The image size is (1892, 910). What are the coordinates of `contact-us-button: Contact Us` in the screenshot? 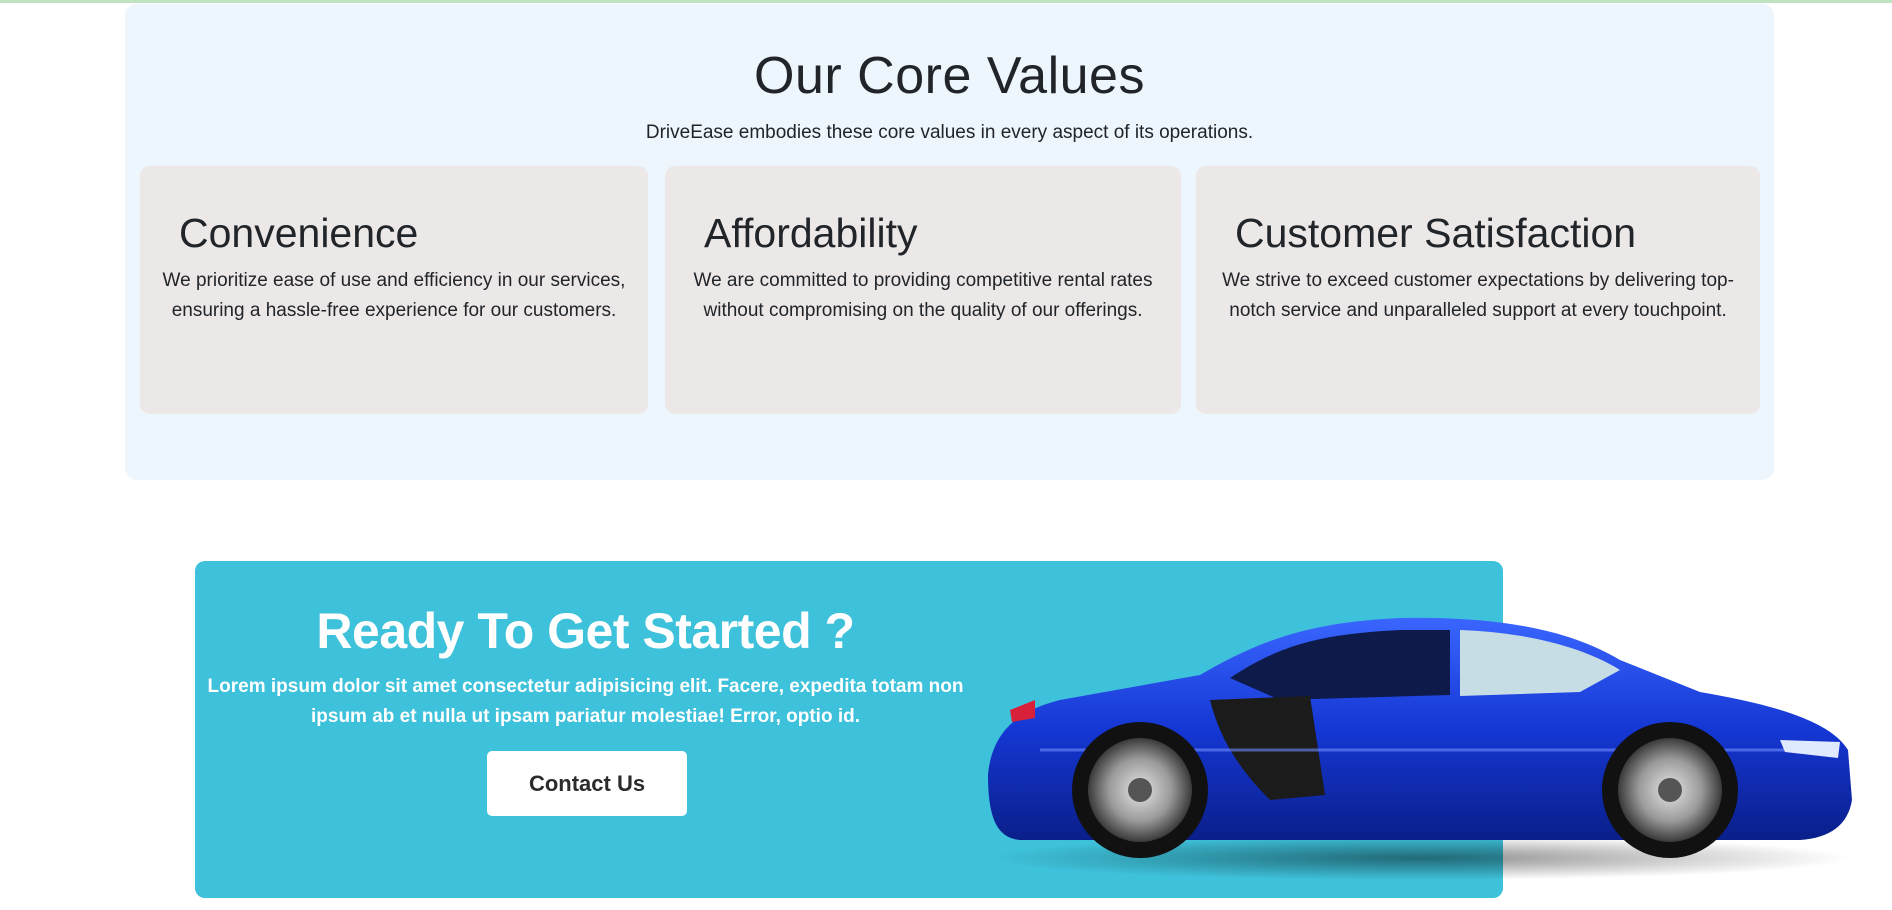 It's located at (587, 783).